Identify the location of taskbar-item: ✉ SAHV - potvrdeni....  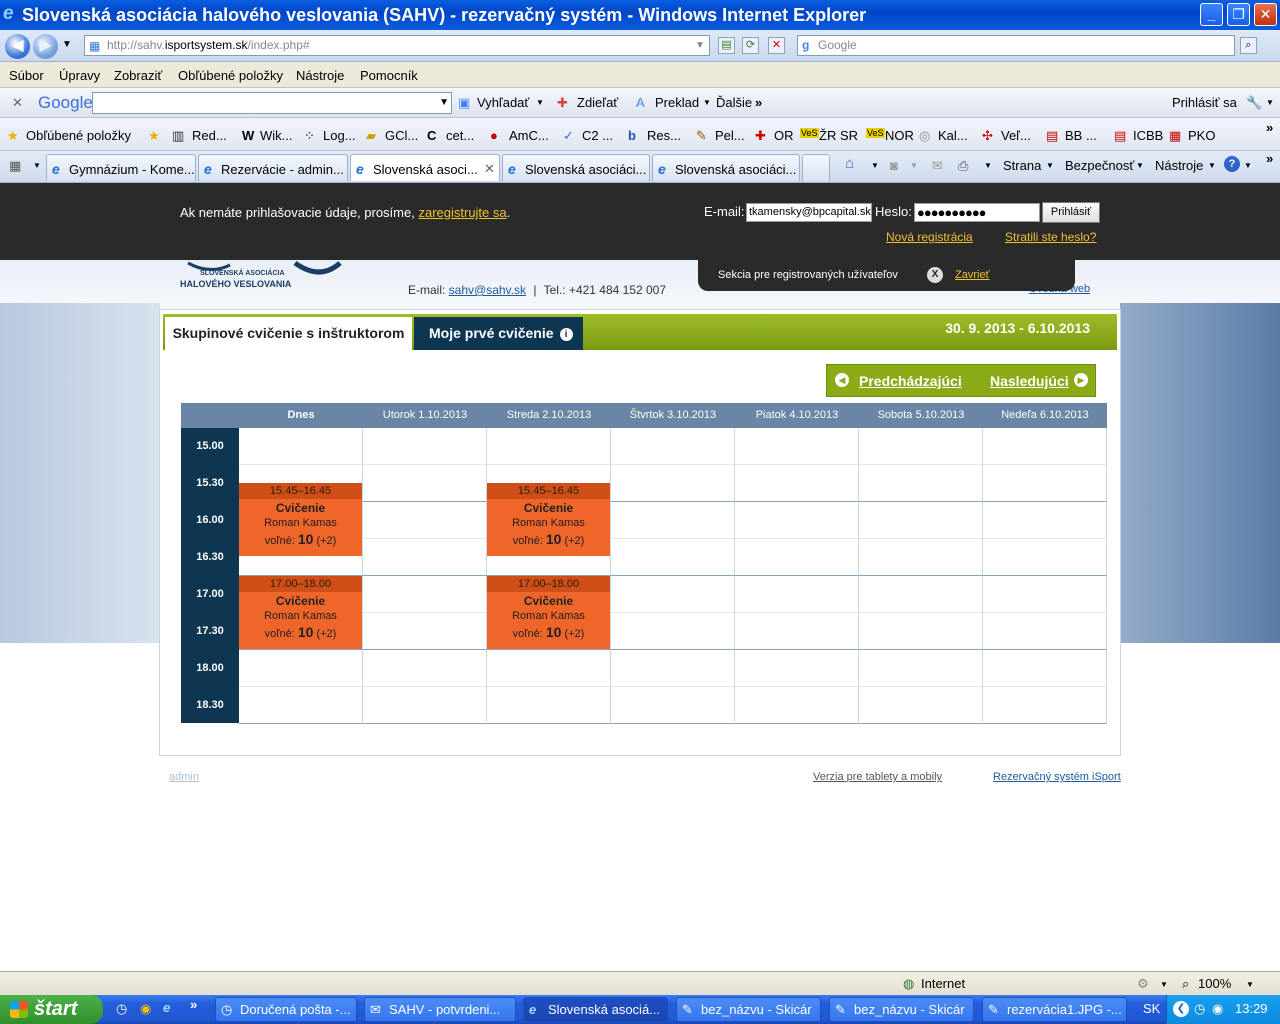
(440, 1009).